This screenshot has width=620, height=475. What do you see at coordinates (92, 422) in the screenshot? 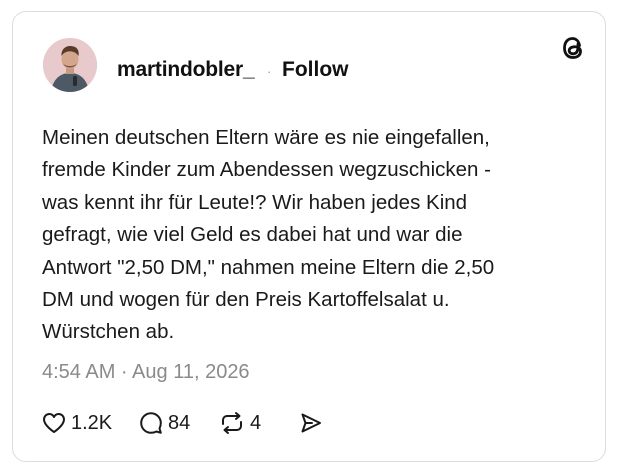
I see `like-count: 1.2K` at bounding box center [92, 422].